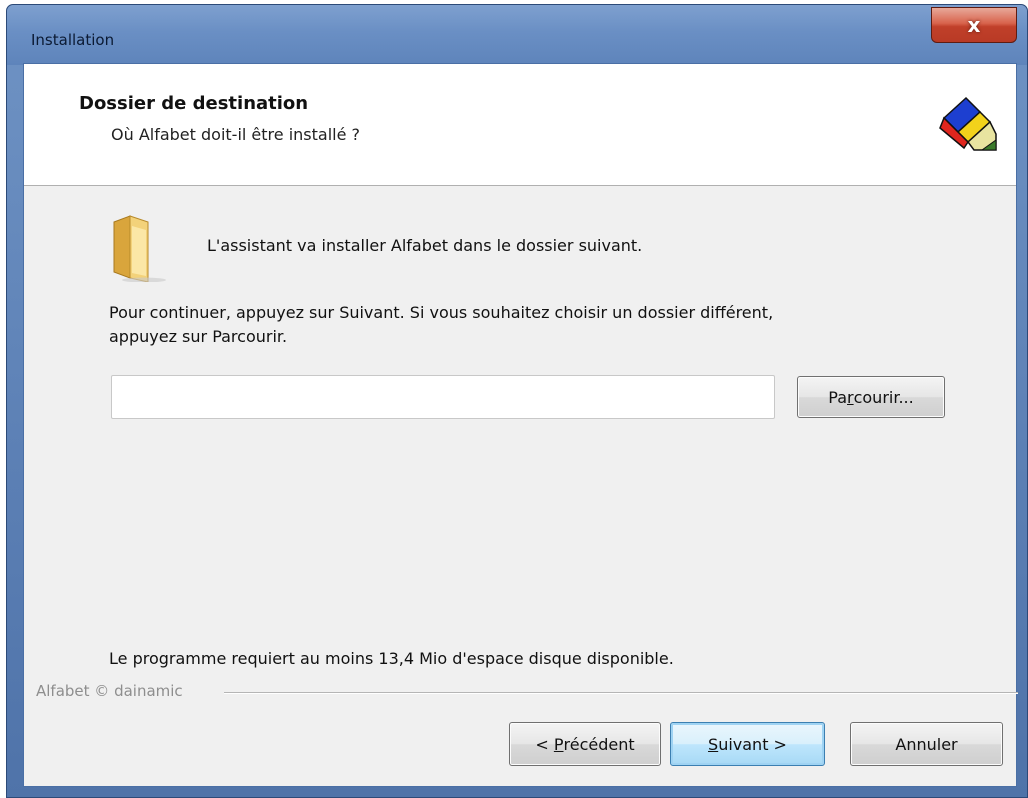  What do you see at coordinates (713, 744) in the screenshot?
I see `next-label-accel: S` at bounding box center [713, 744].